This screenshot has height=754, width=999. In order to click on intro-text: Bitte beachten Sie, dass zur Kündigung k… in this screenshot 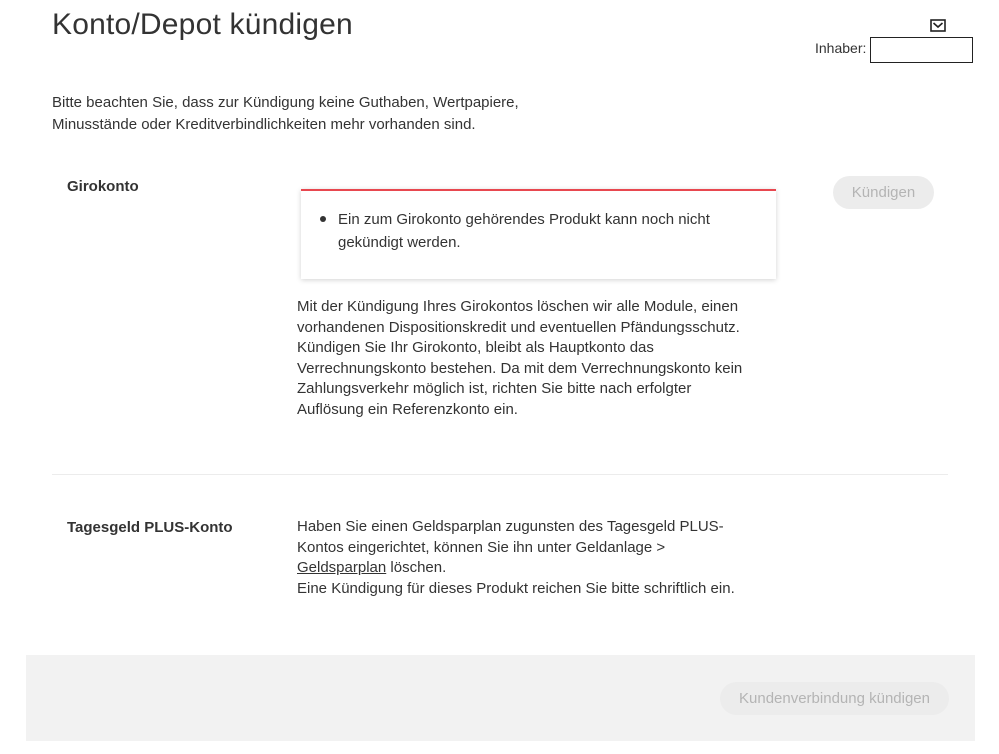, I will do `click(332, 114)`.